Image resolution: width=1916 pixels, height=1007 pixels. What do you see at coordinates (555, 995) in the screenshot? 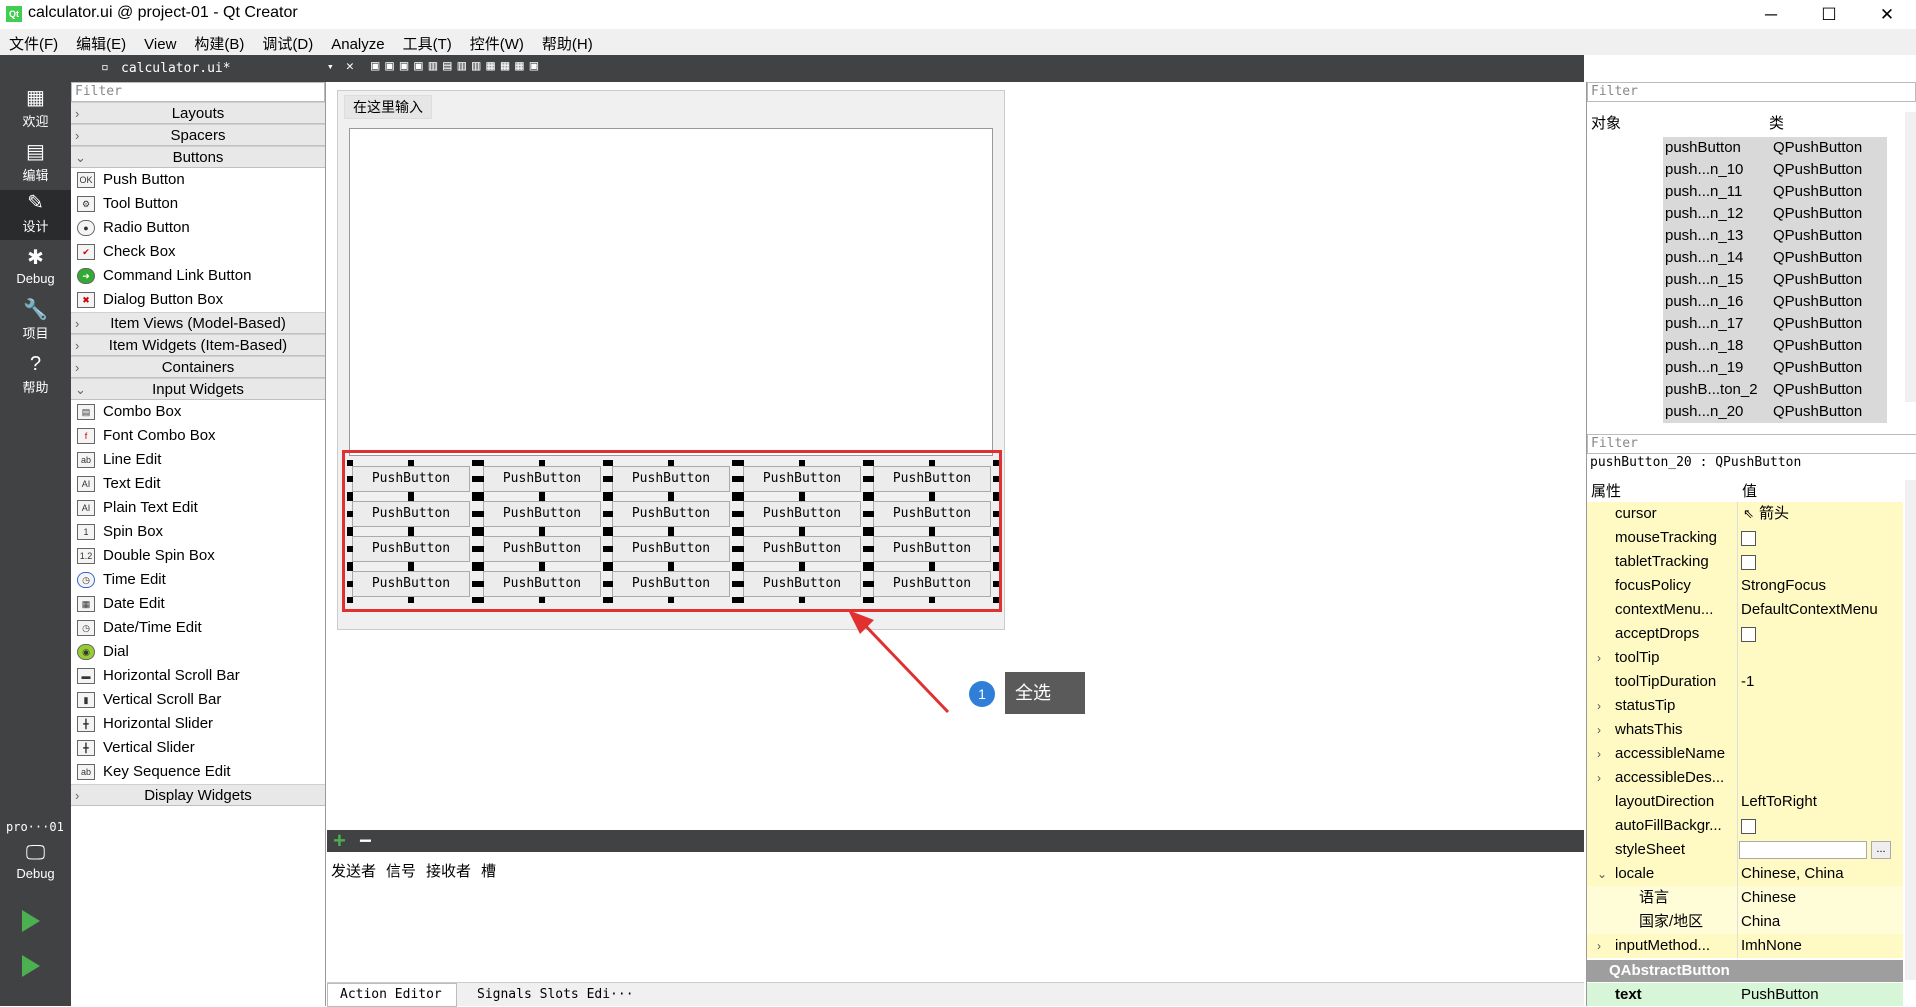
I see `tab-signals-slots: Signals Slots Edi···` at bounding box center [555, 995].